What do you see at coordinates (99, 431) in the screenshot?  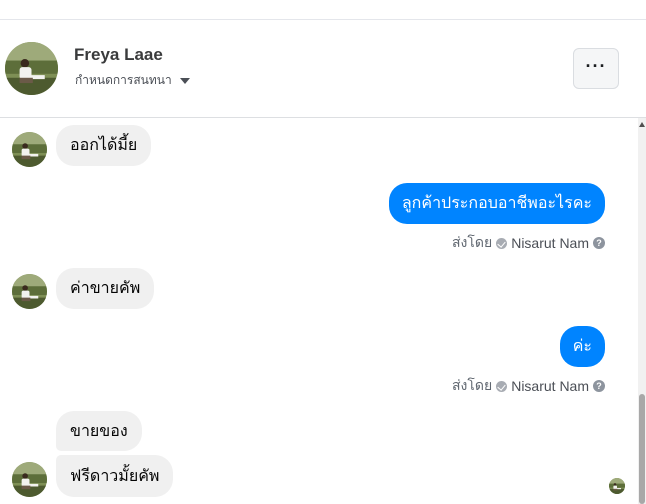 I see `incoming-message: ขายของ` at bounding box center [99, 431].